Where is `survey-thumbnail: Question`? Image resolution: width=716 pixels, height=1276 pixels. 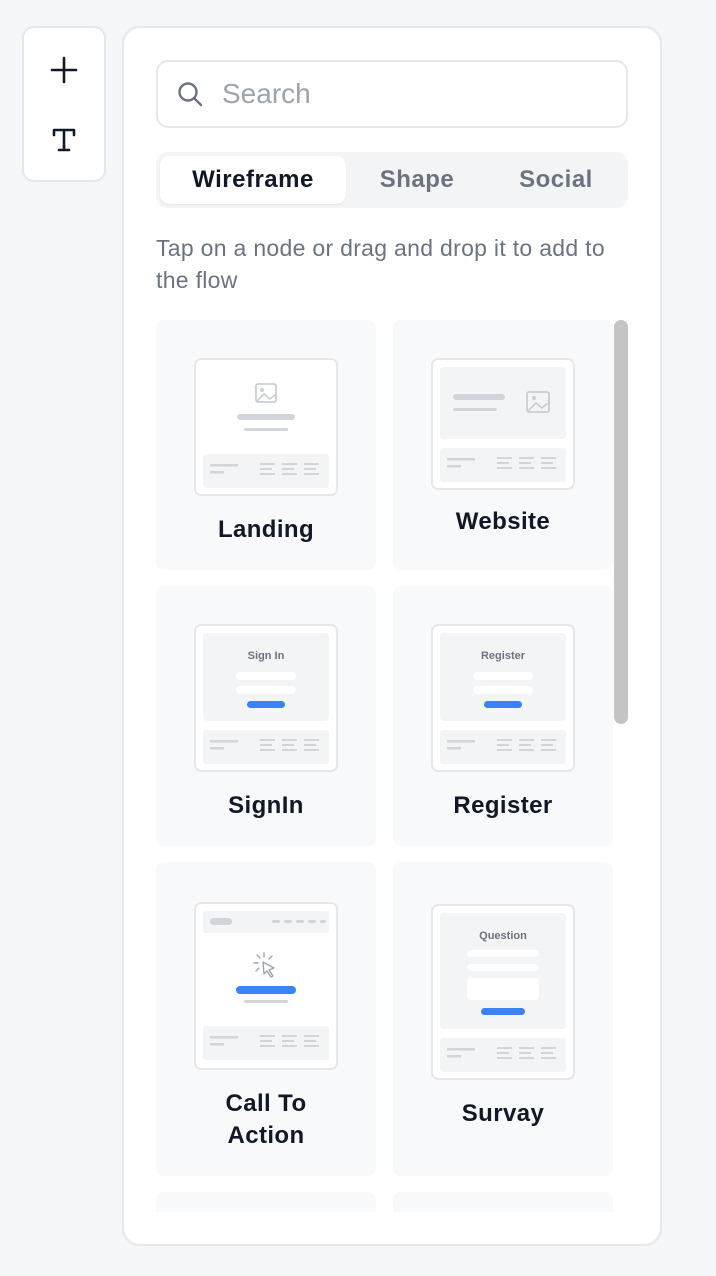
survey-thumbnail: Question is located at coordinates (503, 992).